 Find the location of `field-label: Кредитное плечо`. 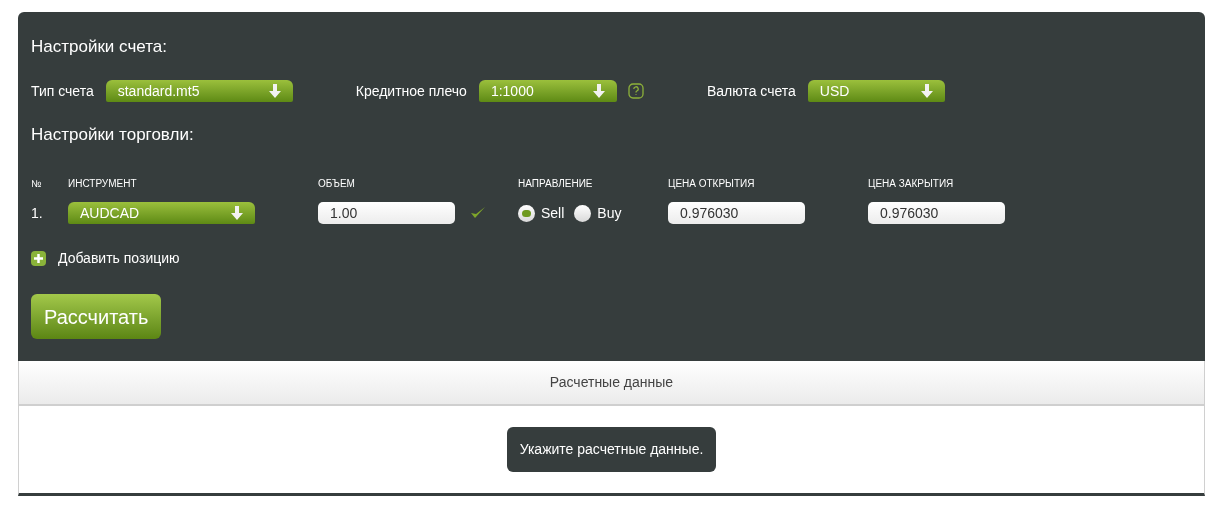

field-label: Кредитное плечо is located at coordinates (411, 91).